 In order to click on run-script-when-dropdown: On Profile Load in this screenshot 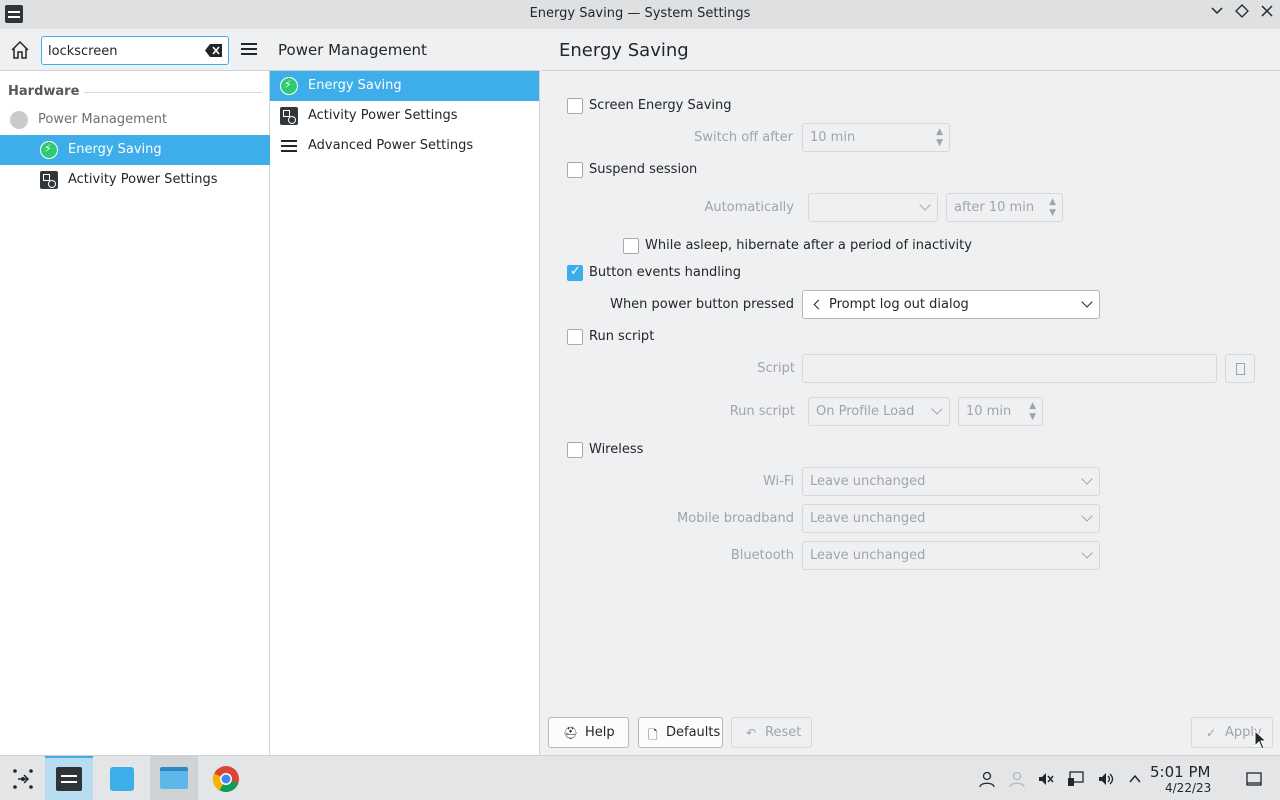, I will do `click(879, 411)`.